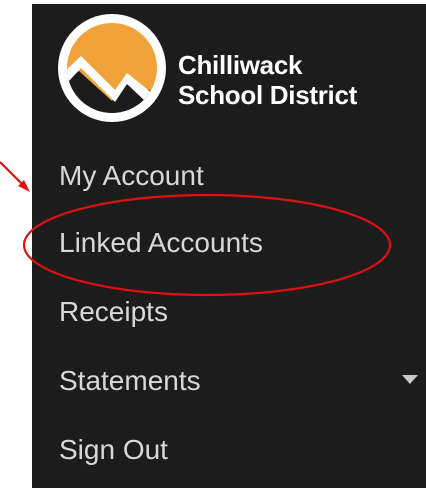 The height and width of the screenshot is (488, 426). What do you see at coordinates (130, 380) in the screenshot?
I see `nav-item-label: Statements` at bounding box center [130, 380].